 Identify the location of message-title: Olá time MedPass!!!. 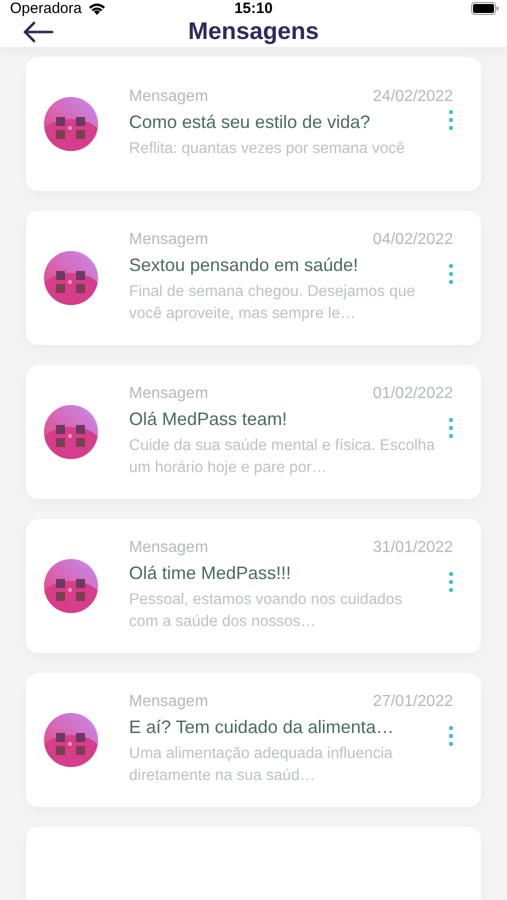
(210, 573).